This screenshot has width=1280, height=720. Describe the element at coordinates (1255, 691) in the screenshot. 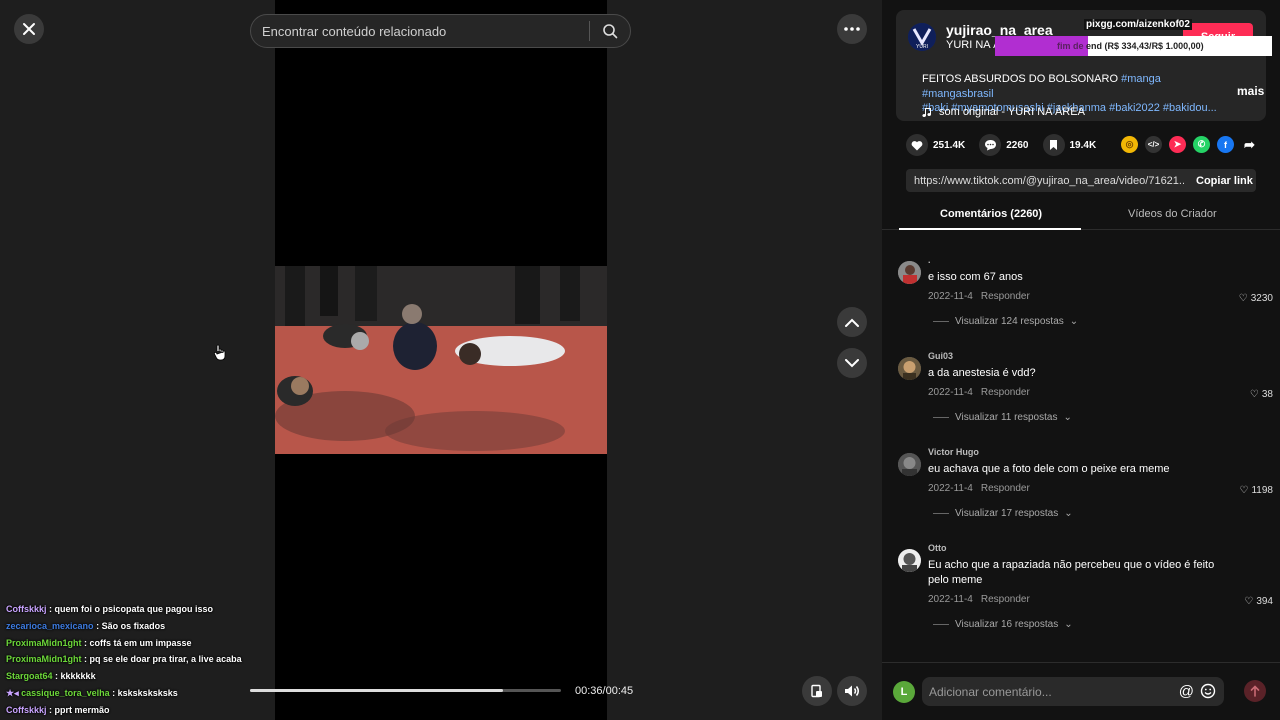

I see `send-comment-button` at that location.